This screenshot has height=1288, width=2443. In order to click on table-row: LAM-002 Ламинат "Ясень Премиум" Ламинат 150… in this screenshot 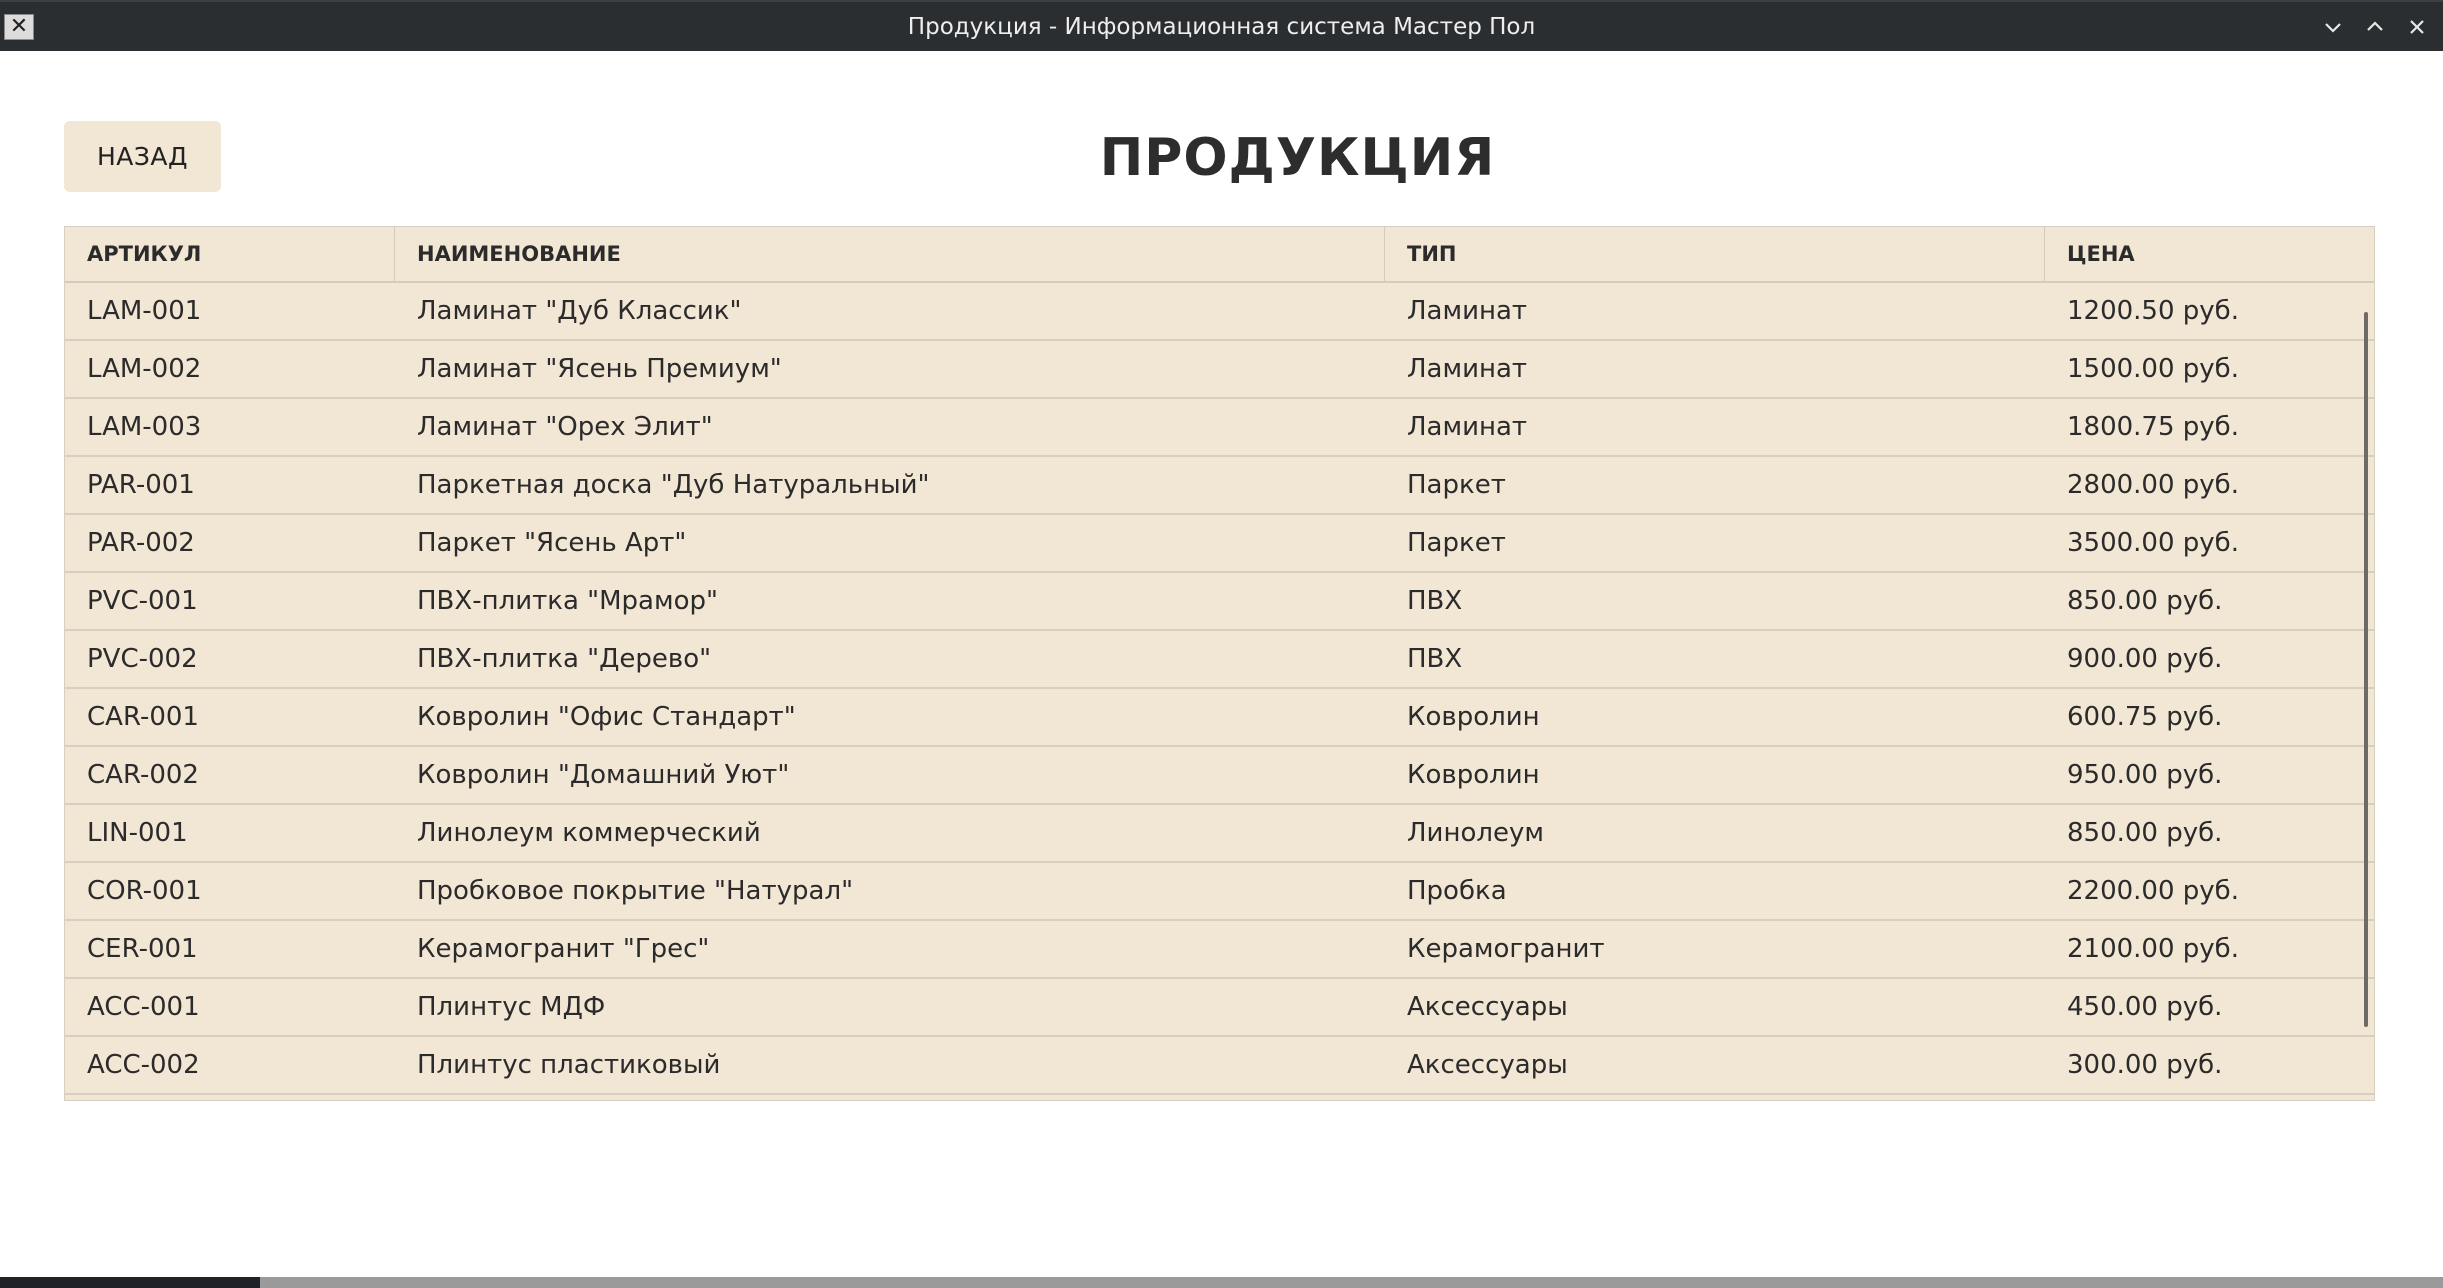, I will do `click(1219, 370)`.